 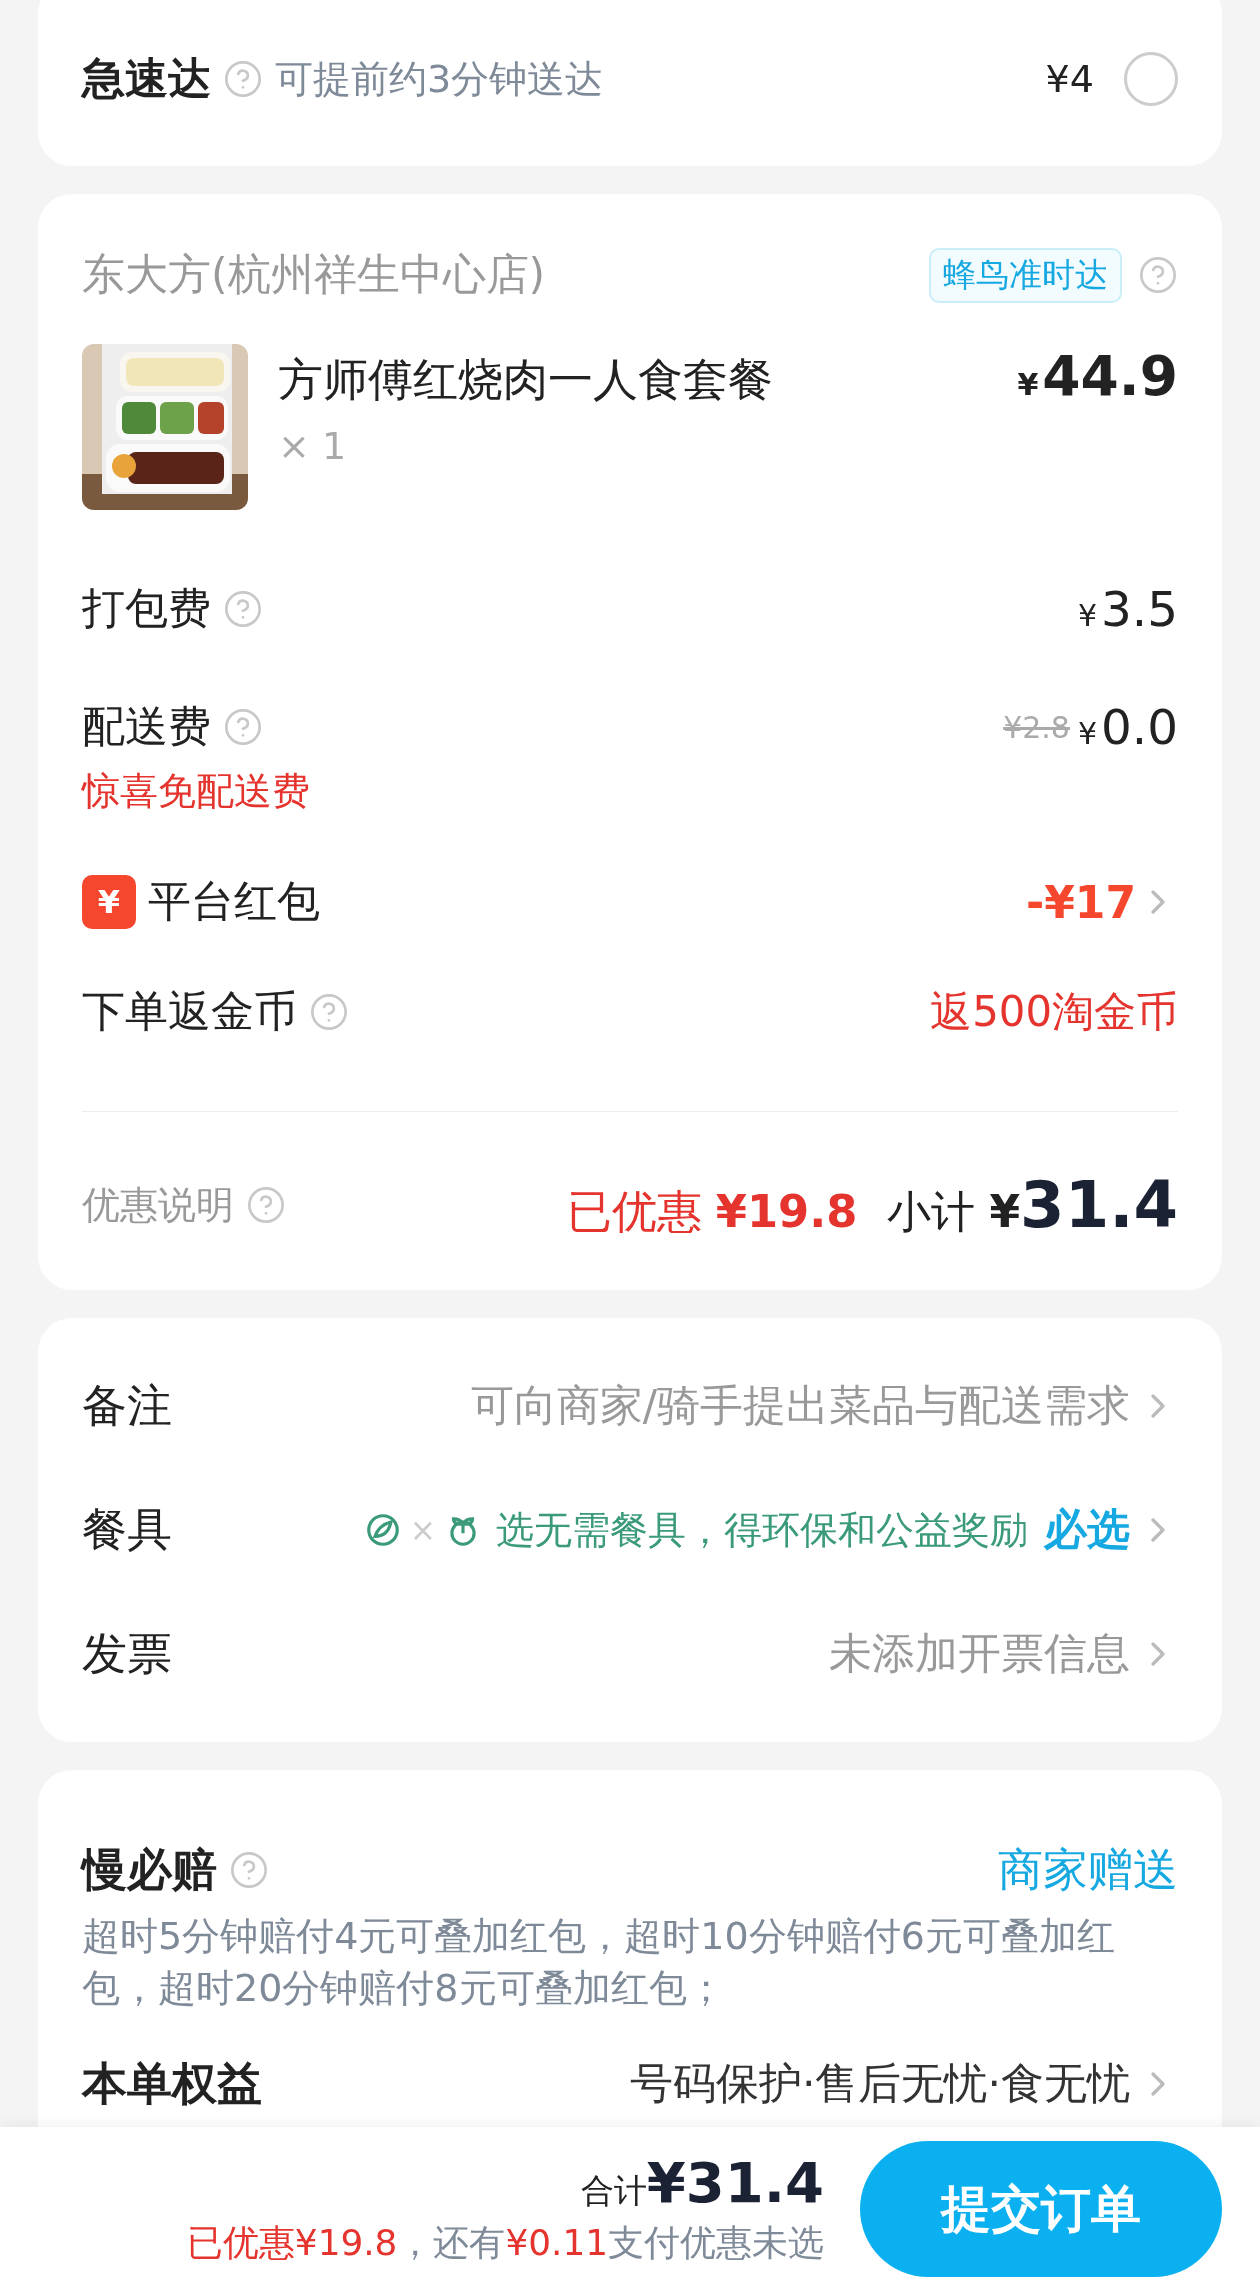 I want to click on coupon-amount: -¥17, so click(x=1080, y=902).